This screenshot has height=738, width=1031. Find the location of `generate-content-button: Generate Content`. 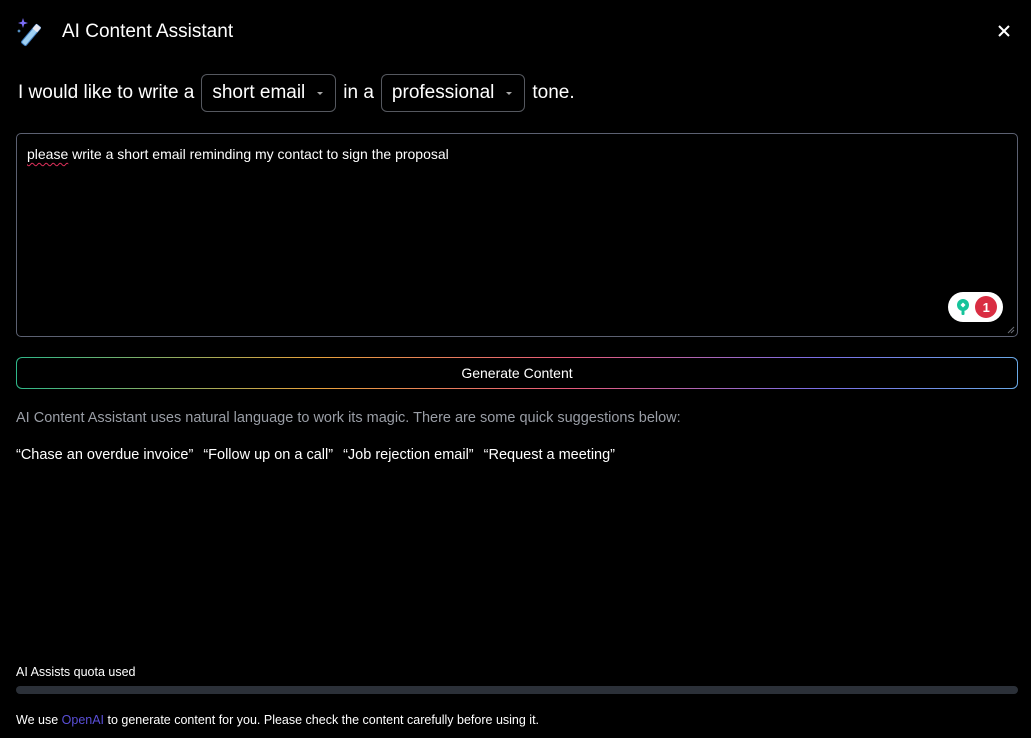

generate-content-button: Generate Content is located at coordinates (517, 373).